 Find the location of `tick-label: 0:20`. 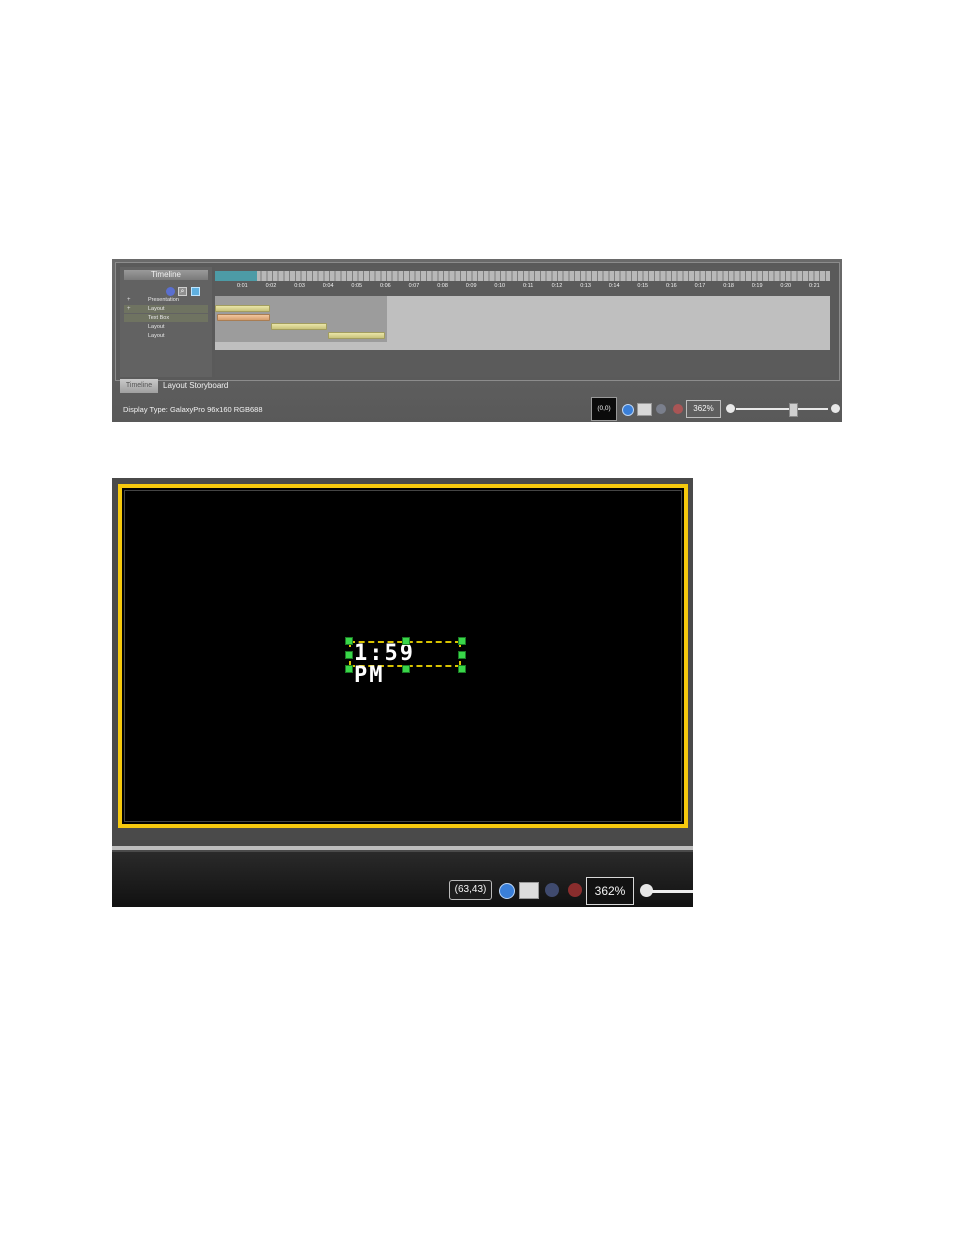

tick-label: 0:20 is located at coordinates (786, 286).